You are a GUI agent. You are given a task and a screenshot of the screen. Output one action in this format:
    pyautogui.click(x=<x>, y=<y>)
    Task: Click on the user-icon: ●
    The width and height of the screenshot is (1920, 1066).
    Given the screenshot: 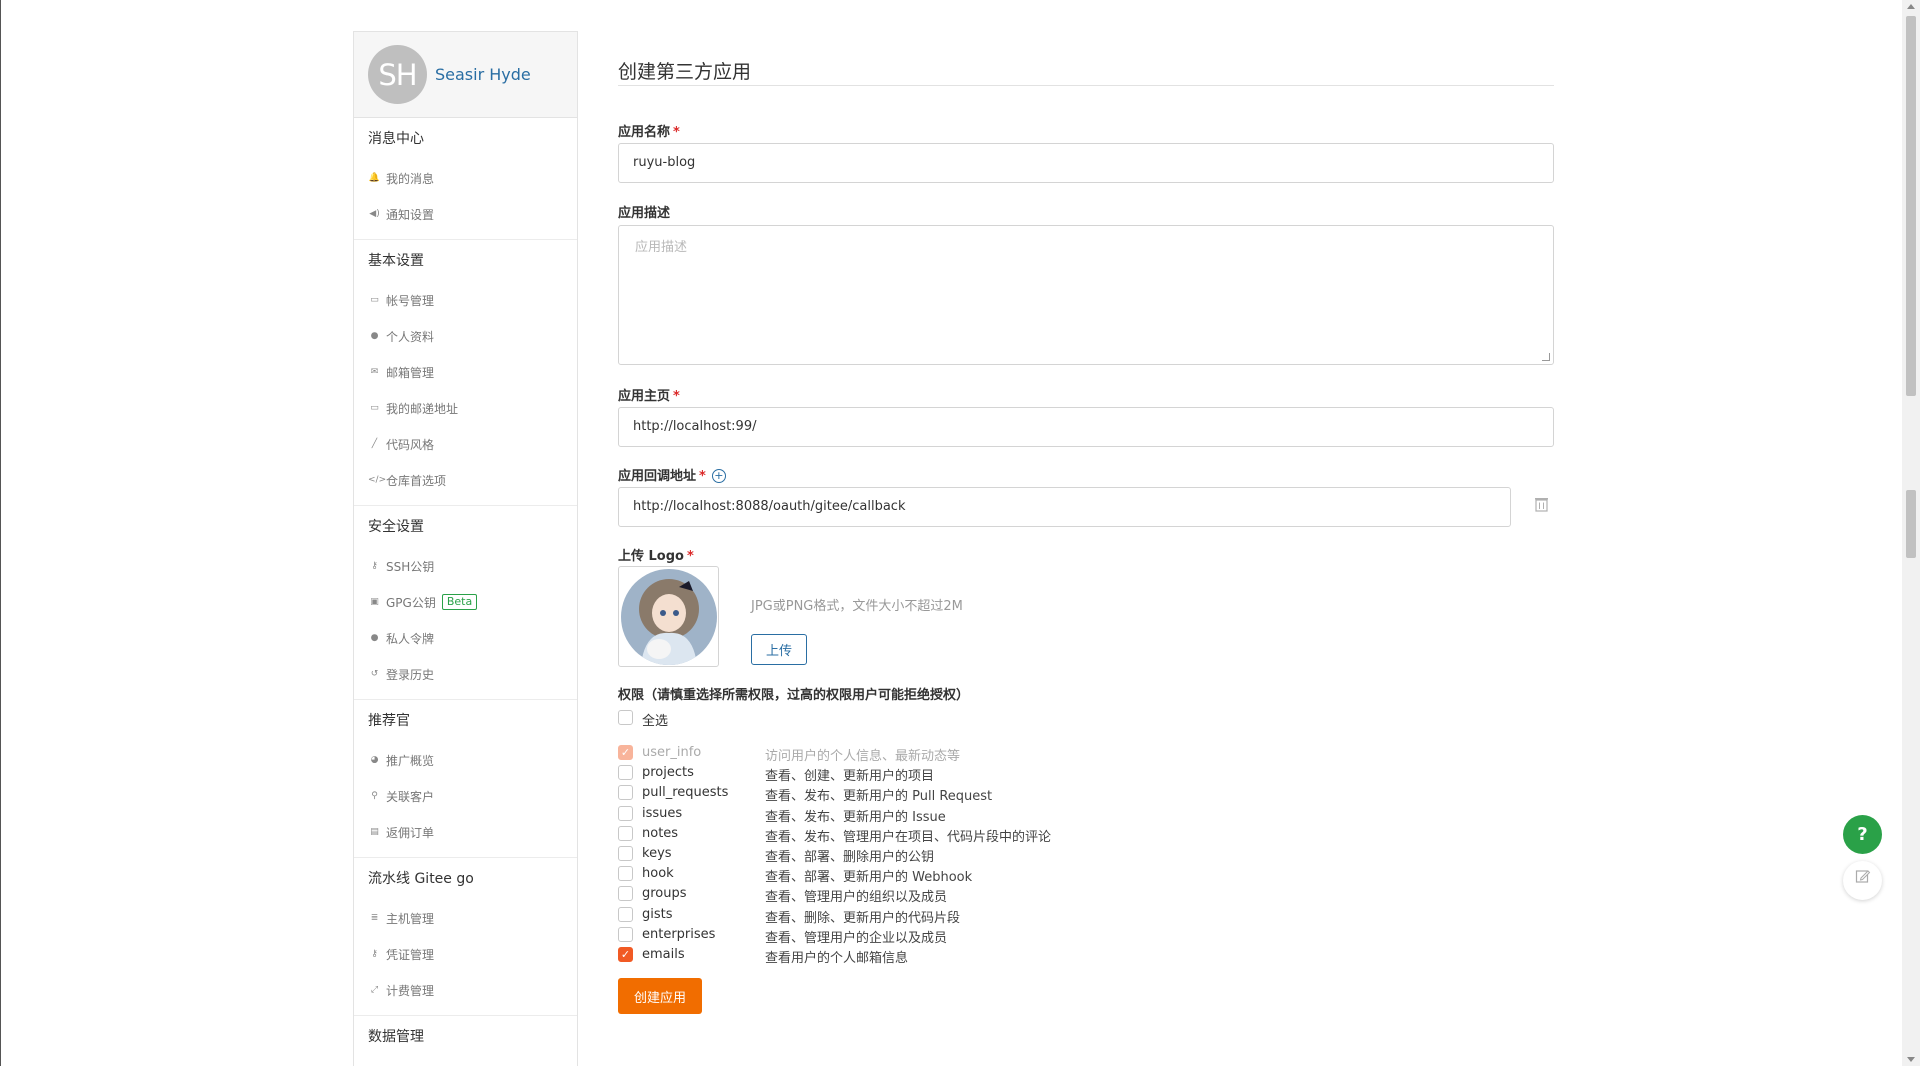 What is the action you would take?
    pyautogui.click(x=374, y=336)
    